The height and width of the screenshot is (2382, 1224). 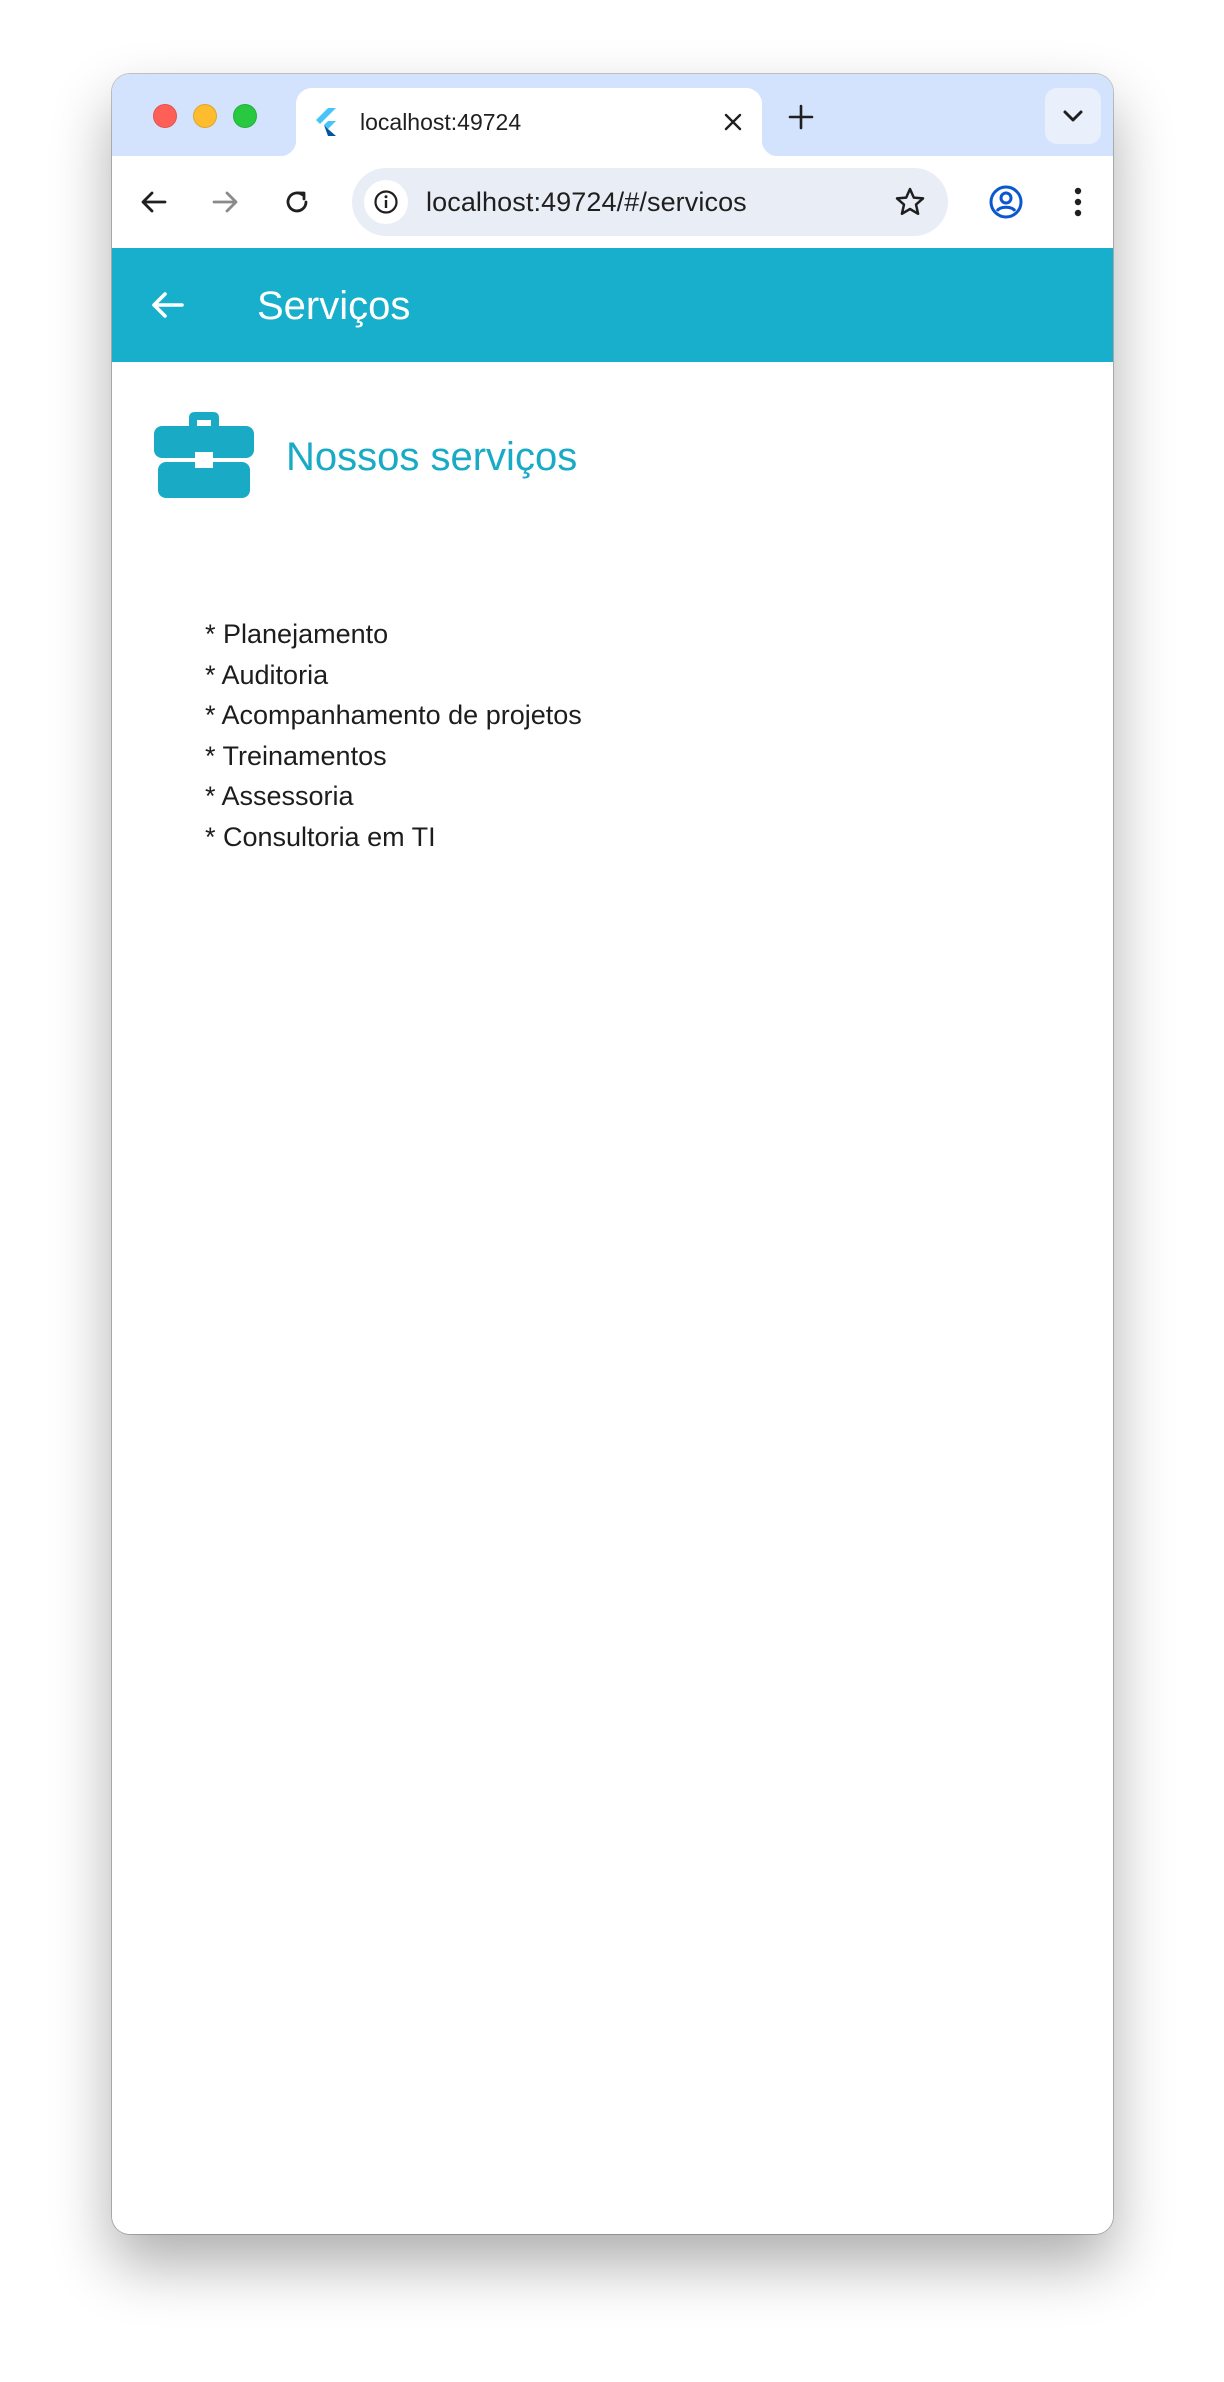 I want to click on app-bar: Serviços, so click(x=612, y=305).